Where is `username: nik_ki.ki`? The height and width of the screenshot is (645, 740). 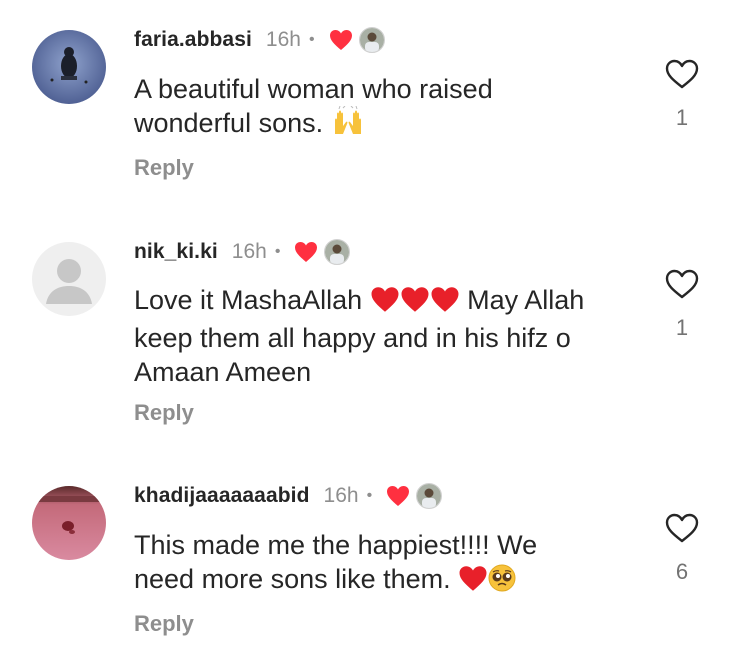 username: nik_ki.ki is located at coordinates (176, 252).